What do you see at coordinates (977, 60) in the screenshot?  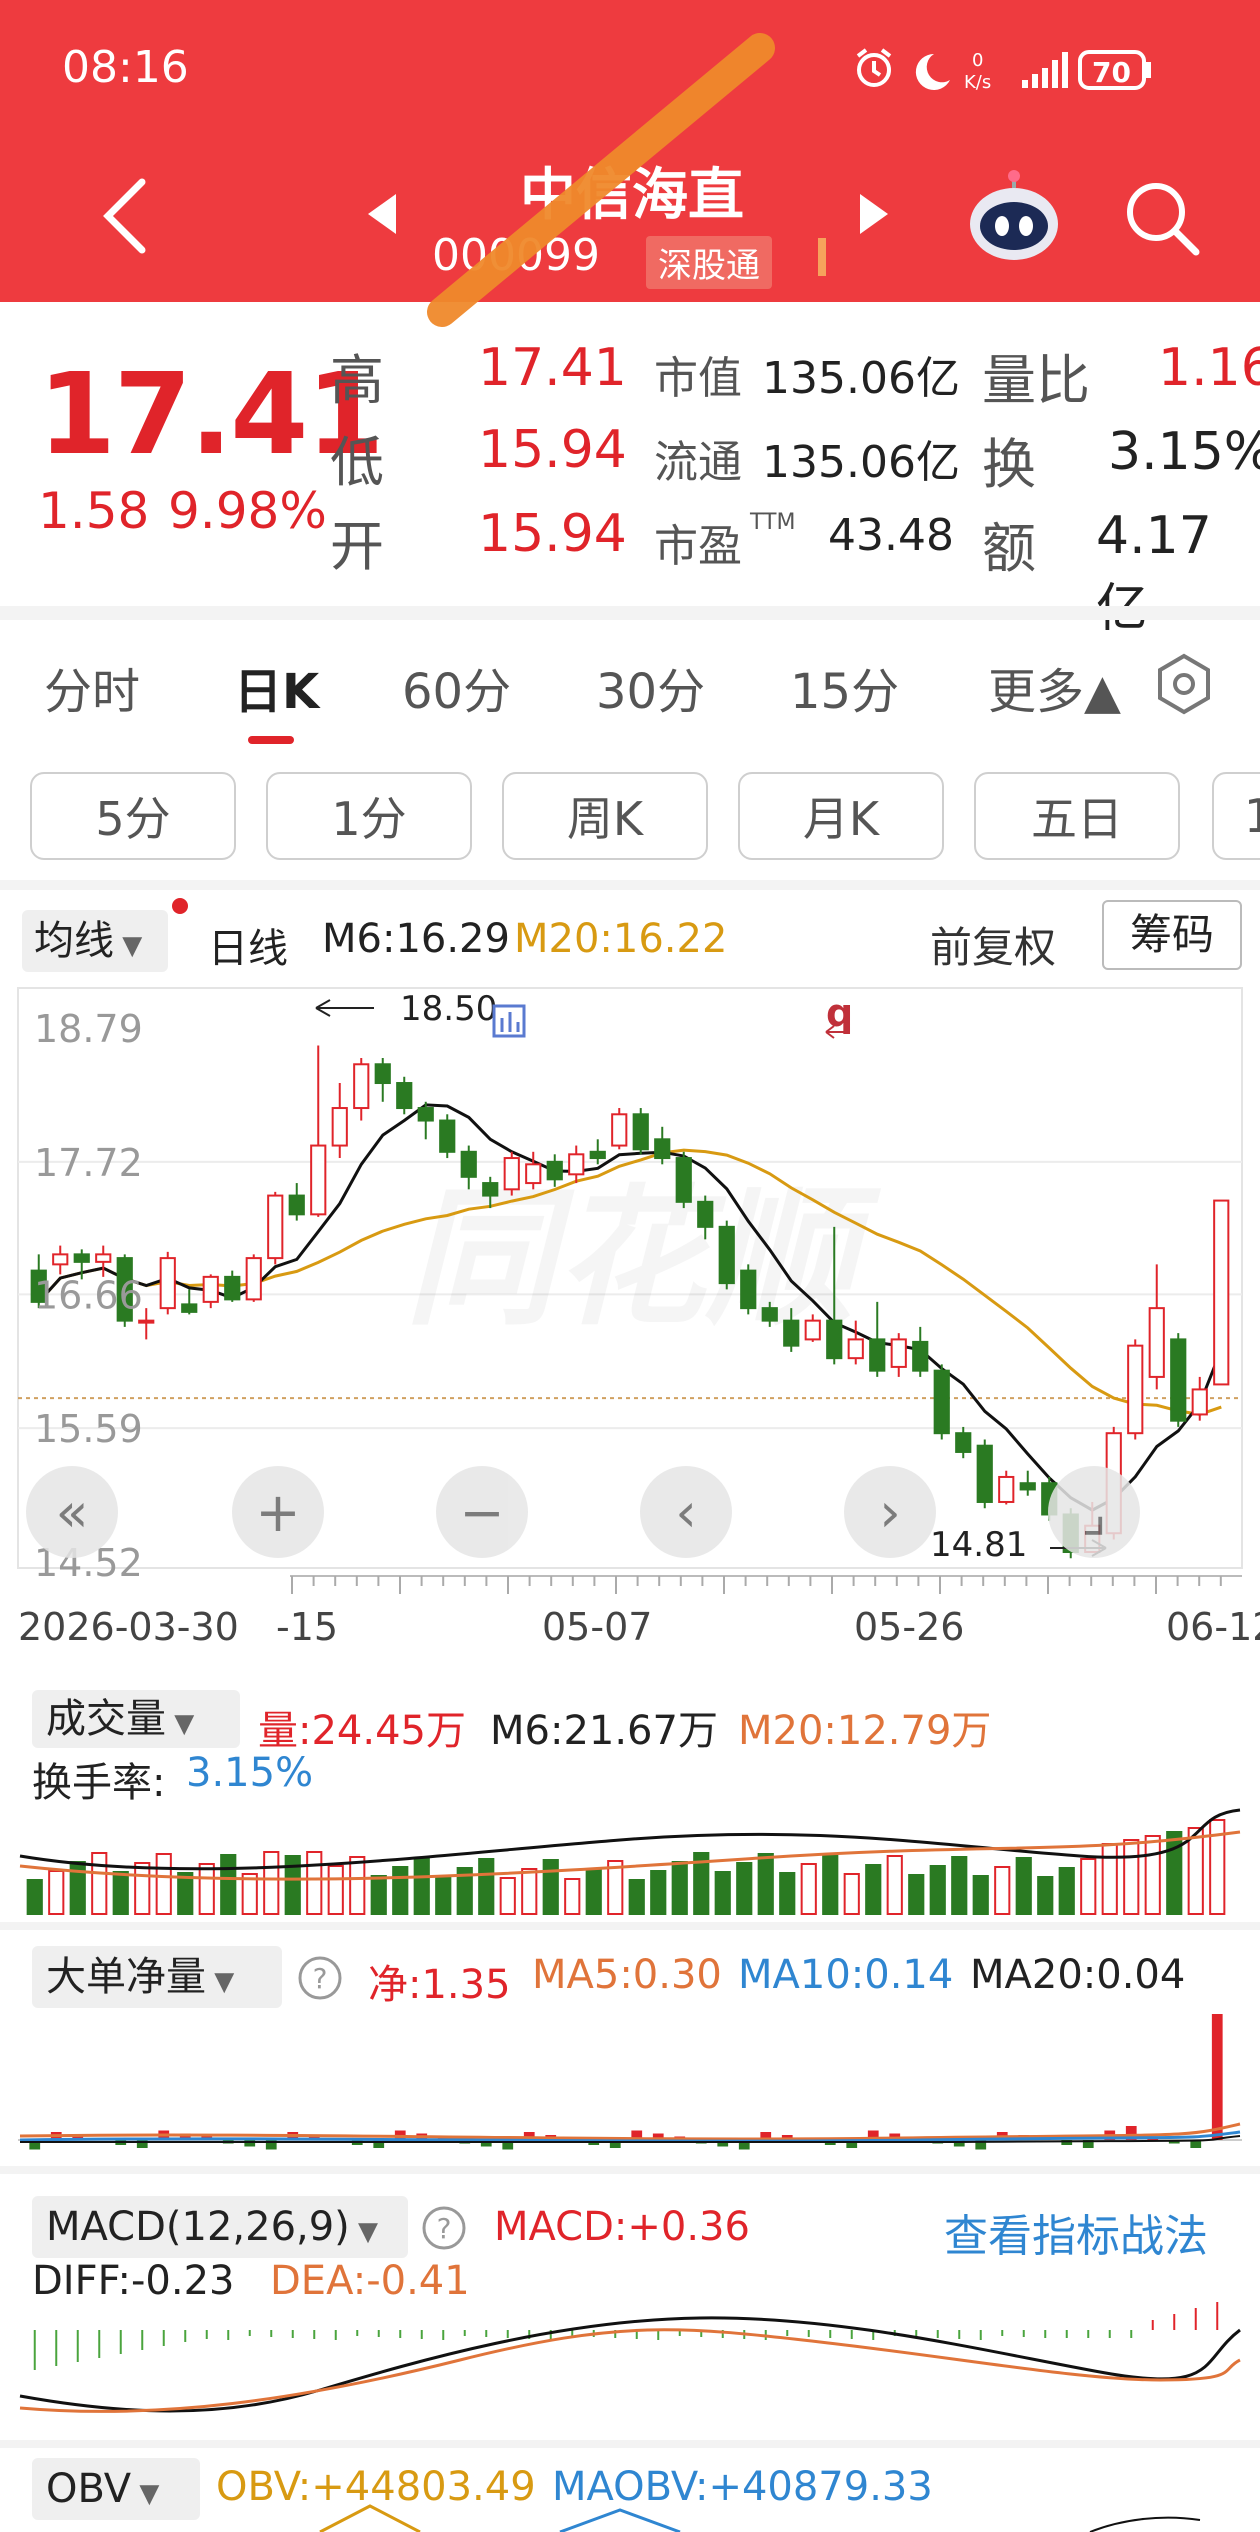 I see `net-speed-top: 0` at bounding box center [977, 60].